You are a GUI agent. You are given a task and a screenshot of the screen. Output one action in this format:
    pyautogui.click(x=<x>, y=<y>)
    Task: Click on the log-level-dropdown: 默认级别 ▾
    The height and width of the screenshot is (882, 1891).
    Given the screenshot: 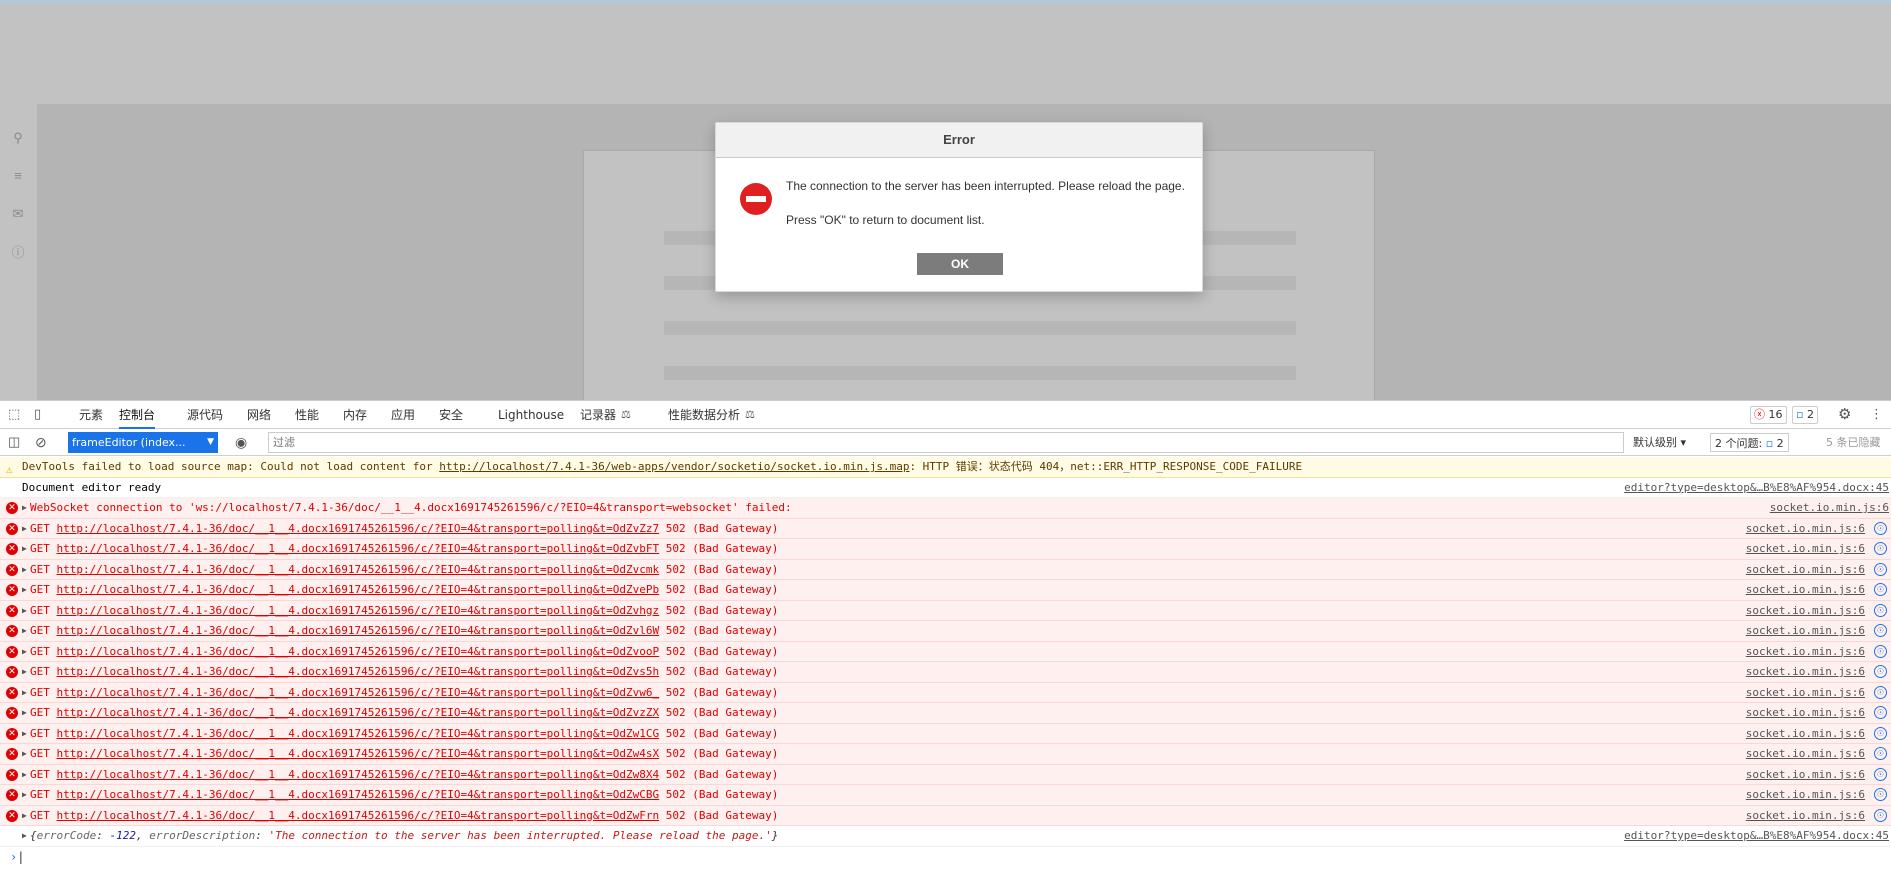 What is the action you would take?
    pyautogui.click(x=1659, y=442)
    